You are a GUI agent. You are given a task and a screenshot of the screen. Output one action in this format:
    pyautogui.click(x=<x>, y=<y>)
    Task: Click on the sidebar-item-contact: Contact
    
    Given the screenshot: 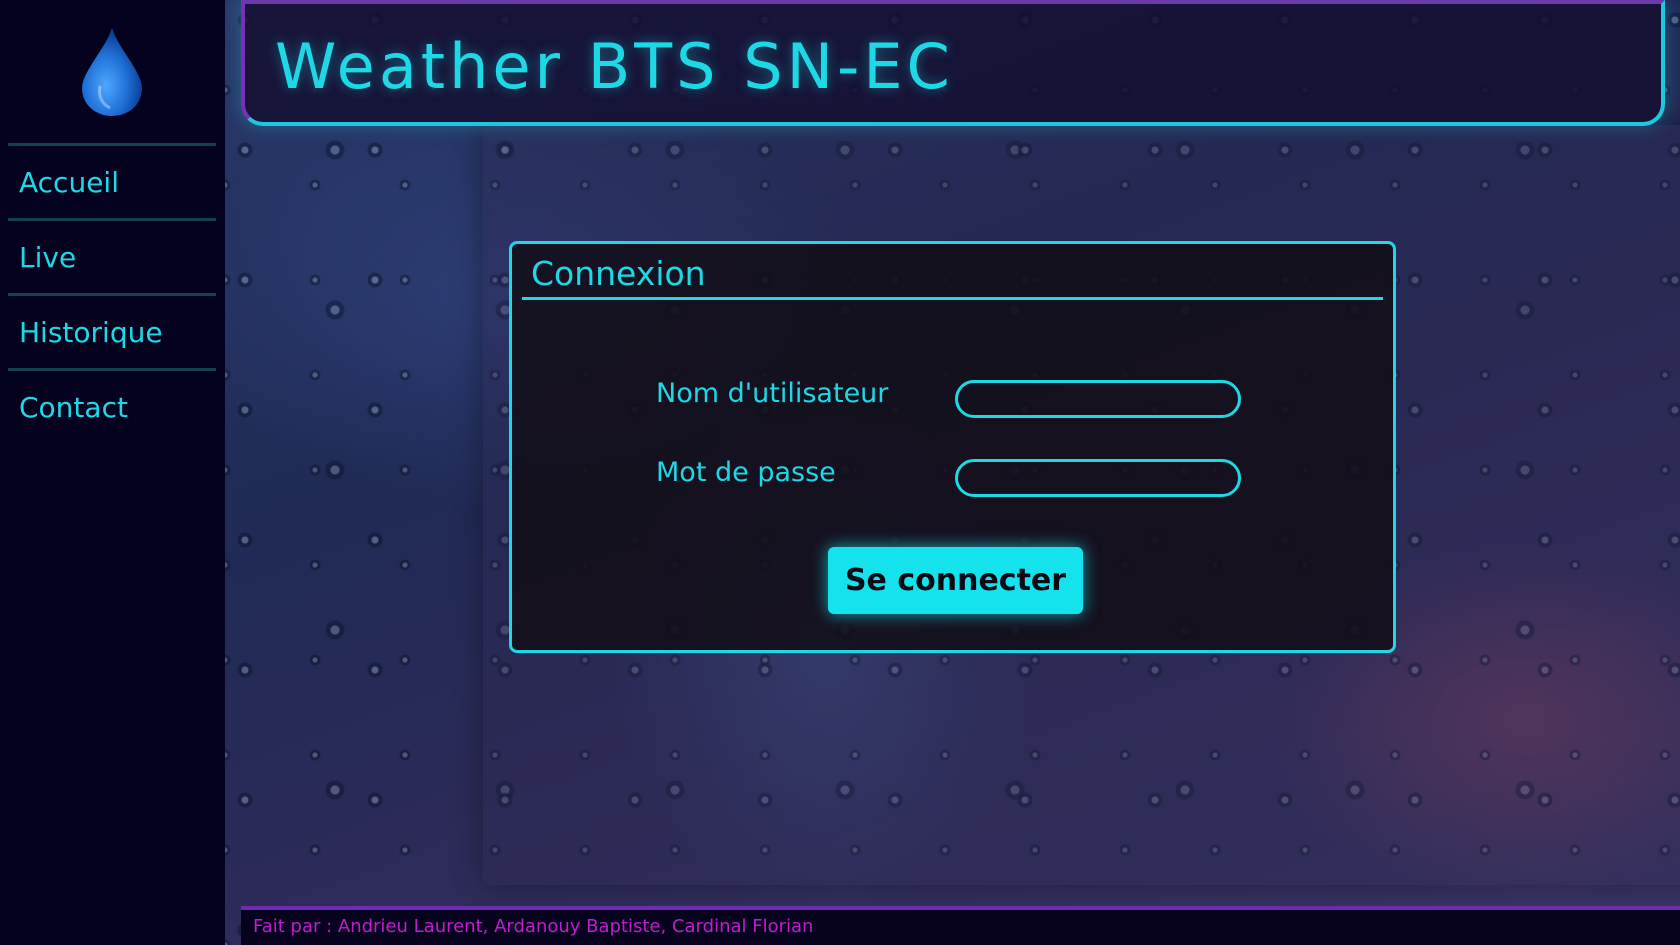 What is the action you would take?
    pyautogui.click(x=112, y=405)
    